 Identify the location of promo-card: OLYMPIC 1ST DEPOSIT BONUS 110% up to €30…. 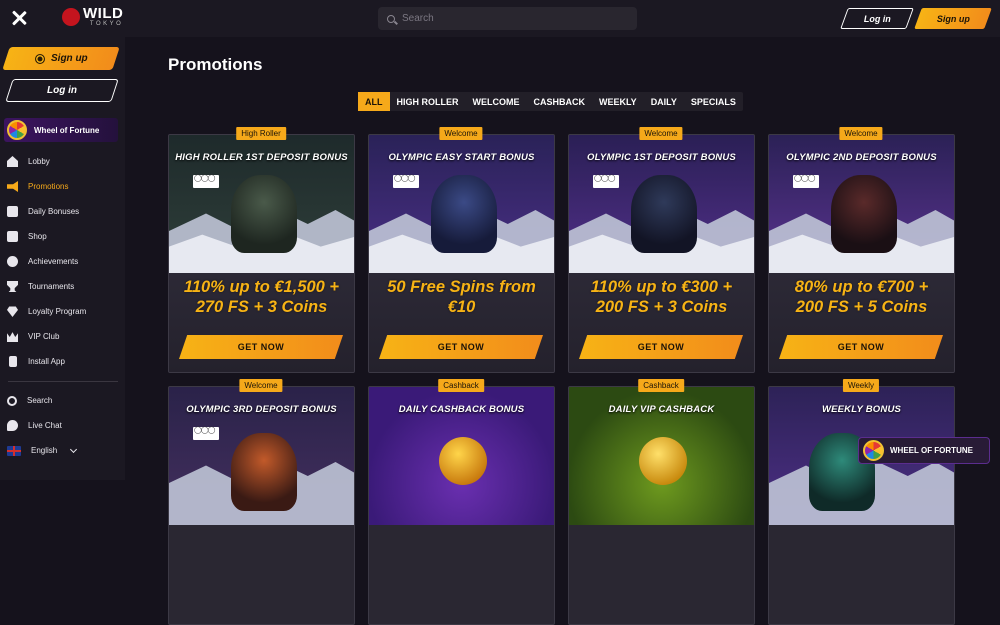
(661, 253).